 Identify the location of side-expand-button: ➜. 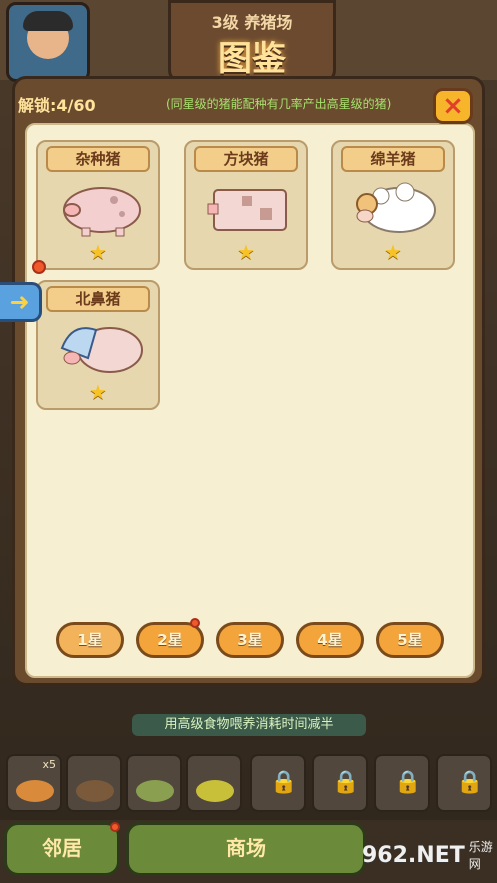
(21, 302).